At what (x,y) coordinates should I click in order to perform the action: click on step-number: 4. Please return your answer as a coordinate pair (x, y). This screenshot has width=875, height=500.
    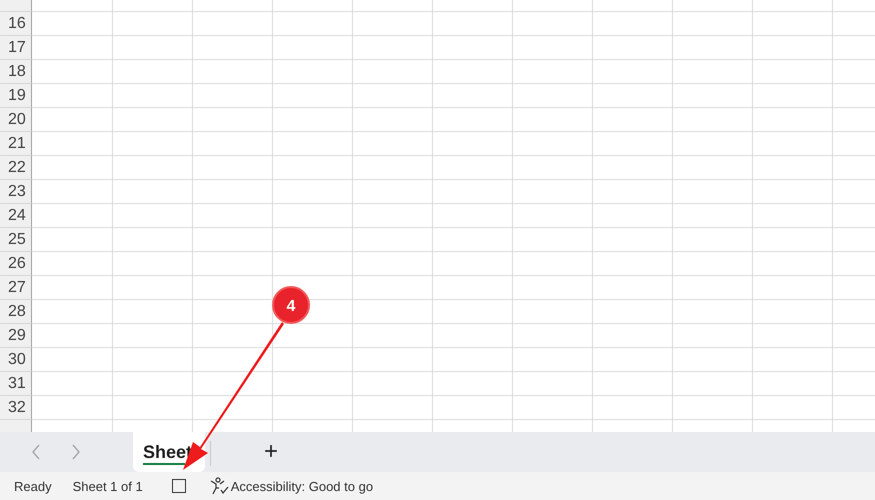
    Looking at the image, I should click on (291, 306).